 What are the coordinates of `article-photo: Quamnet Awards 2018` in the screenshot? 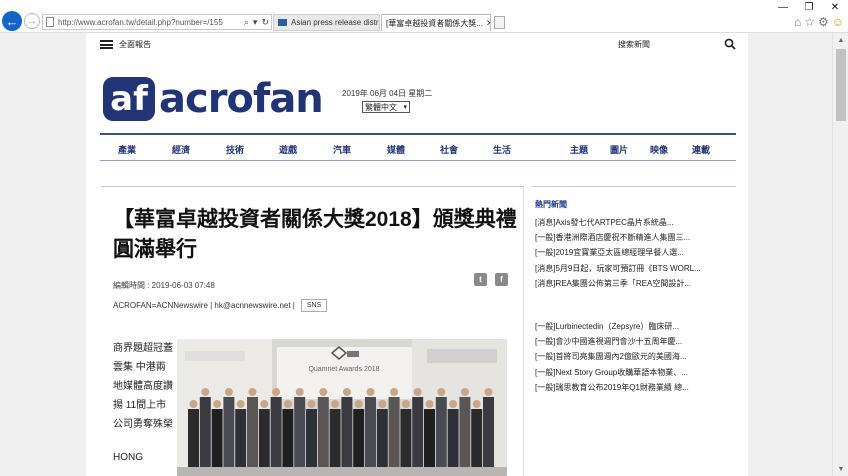 It's located at (342, 407).